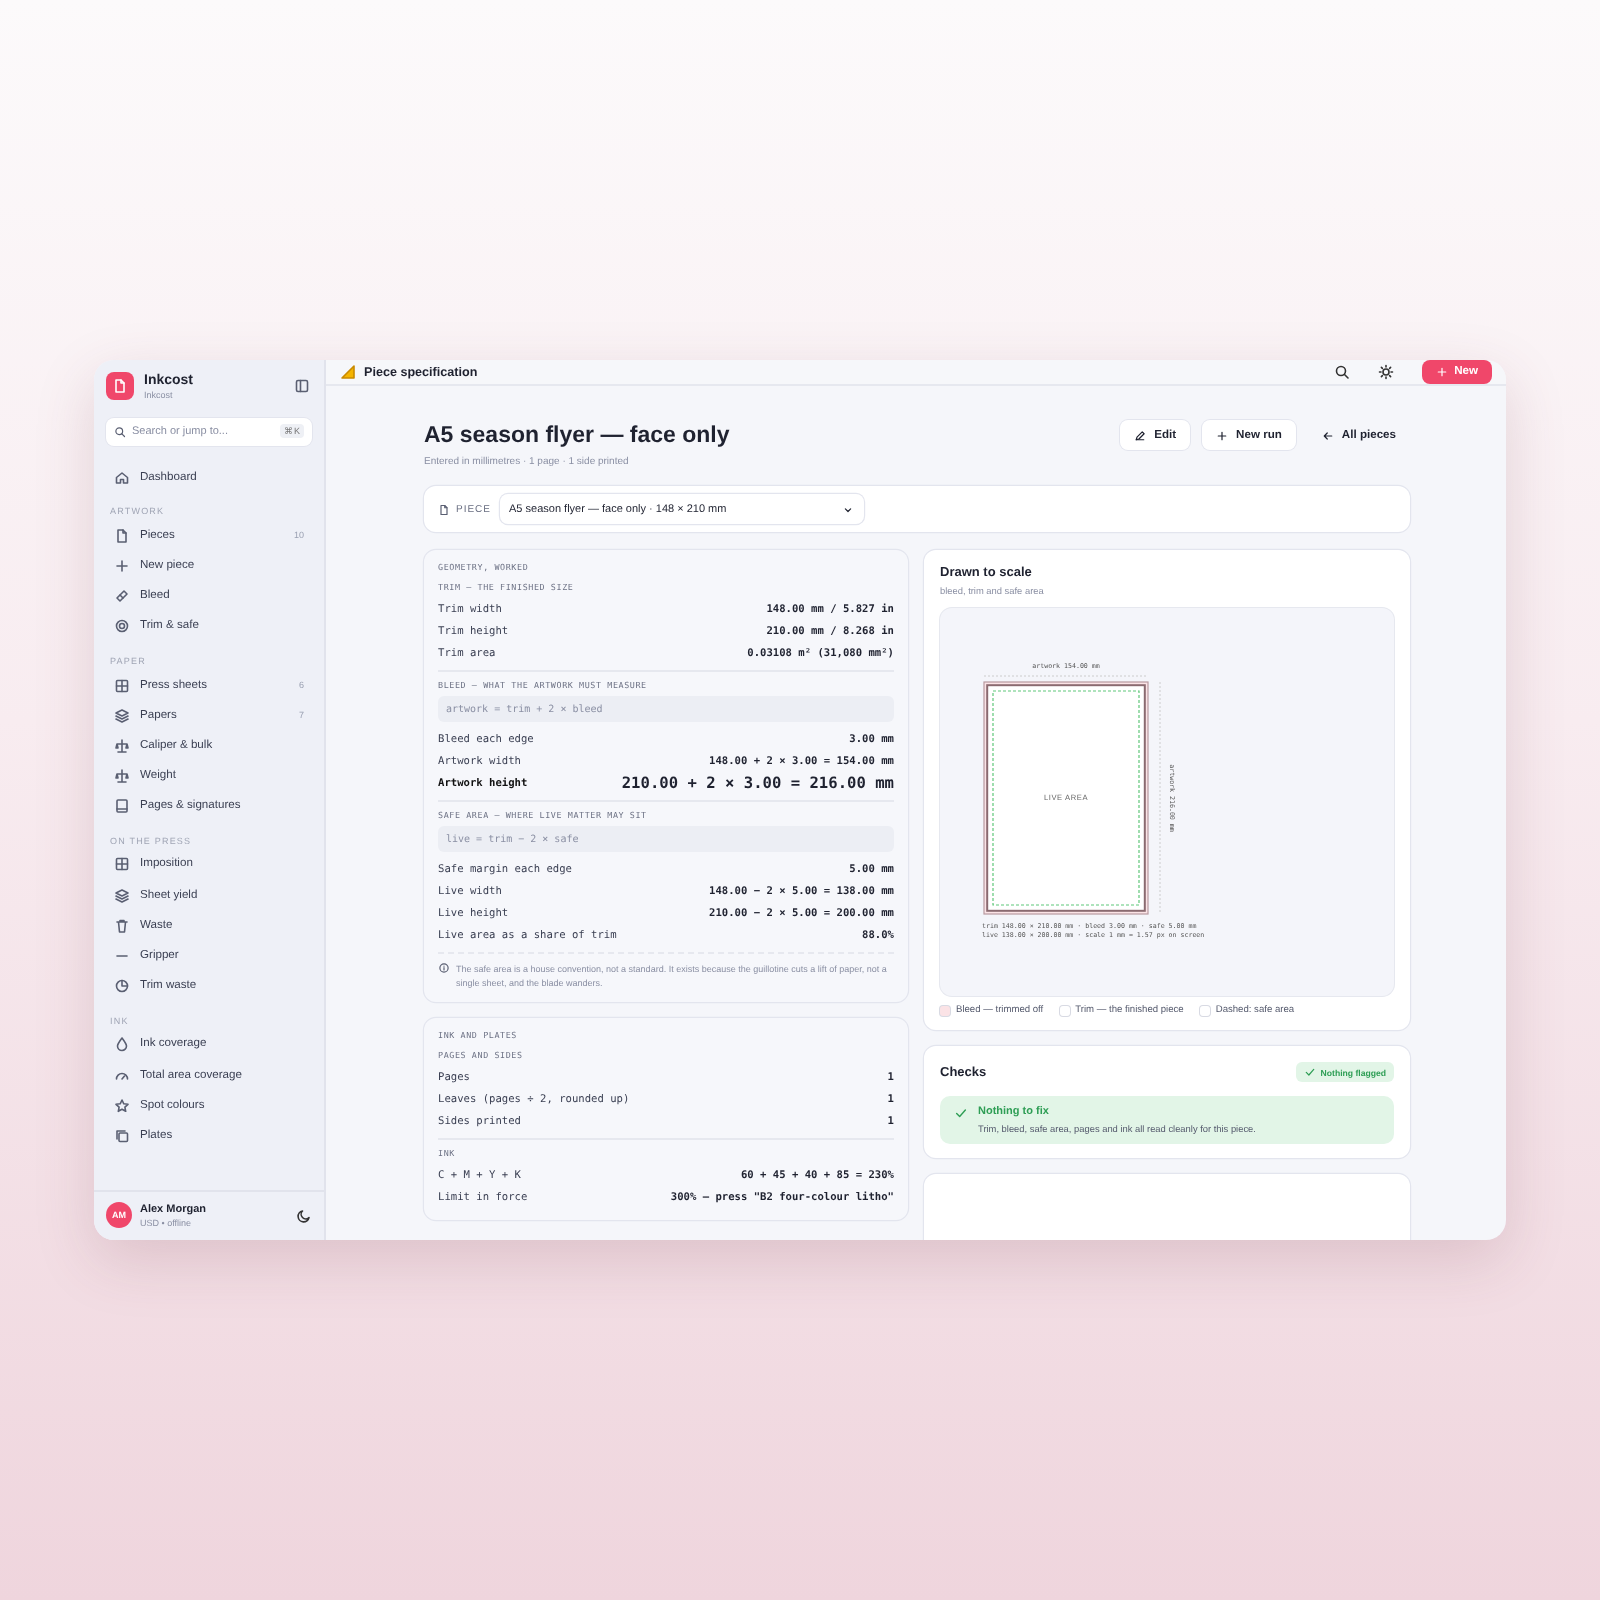 The image size is (1600, 1600). I want to click on pencil-icon, so click(1140, 435).